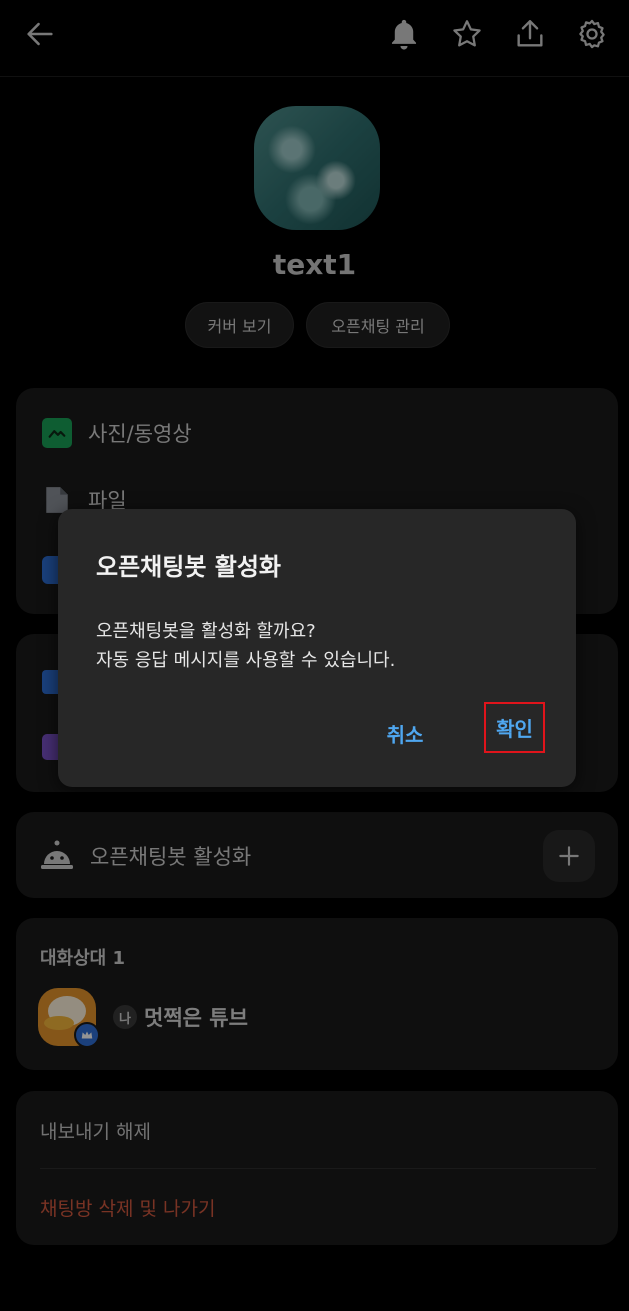 This screenshot has width=629, height=1311. What do you see at coordinates (405, 733) in the screenshot?
I see `cancel-button: 취소` at bounding box center [405, 733].